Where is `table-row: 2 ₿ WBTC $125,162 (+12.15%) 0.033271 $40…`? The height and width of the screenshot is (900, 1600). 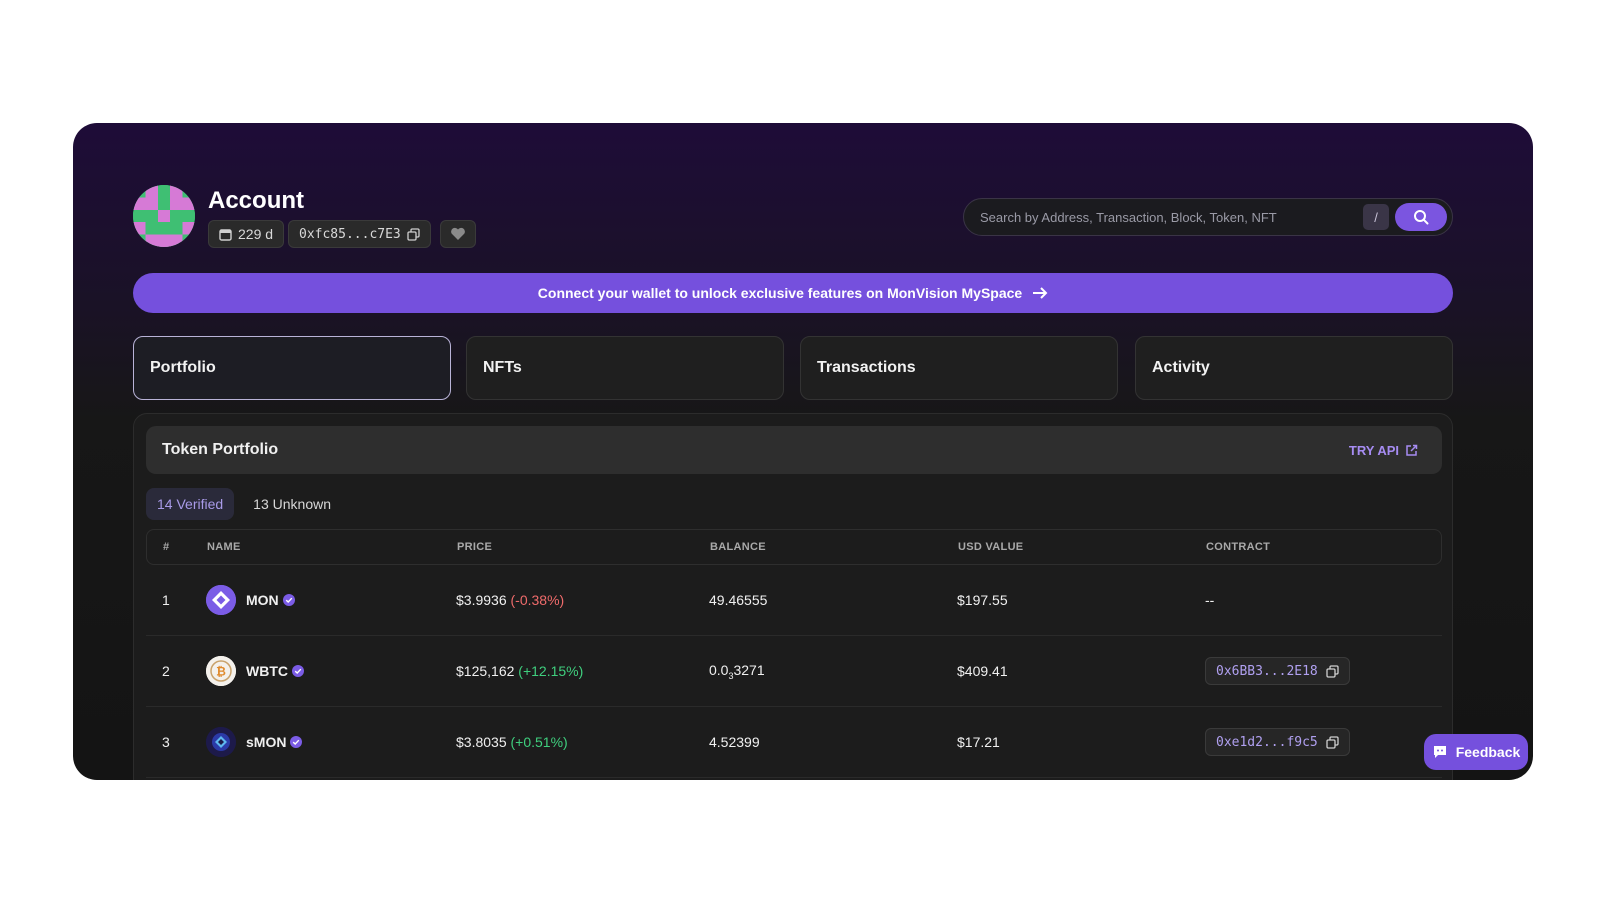
table-row: 2 ₿ WBTC $125,162 (+12.15%) 0.033271 $40… is located at coordinates (794, 671).